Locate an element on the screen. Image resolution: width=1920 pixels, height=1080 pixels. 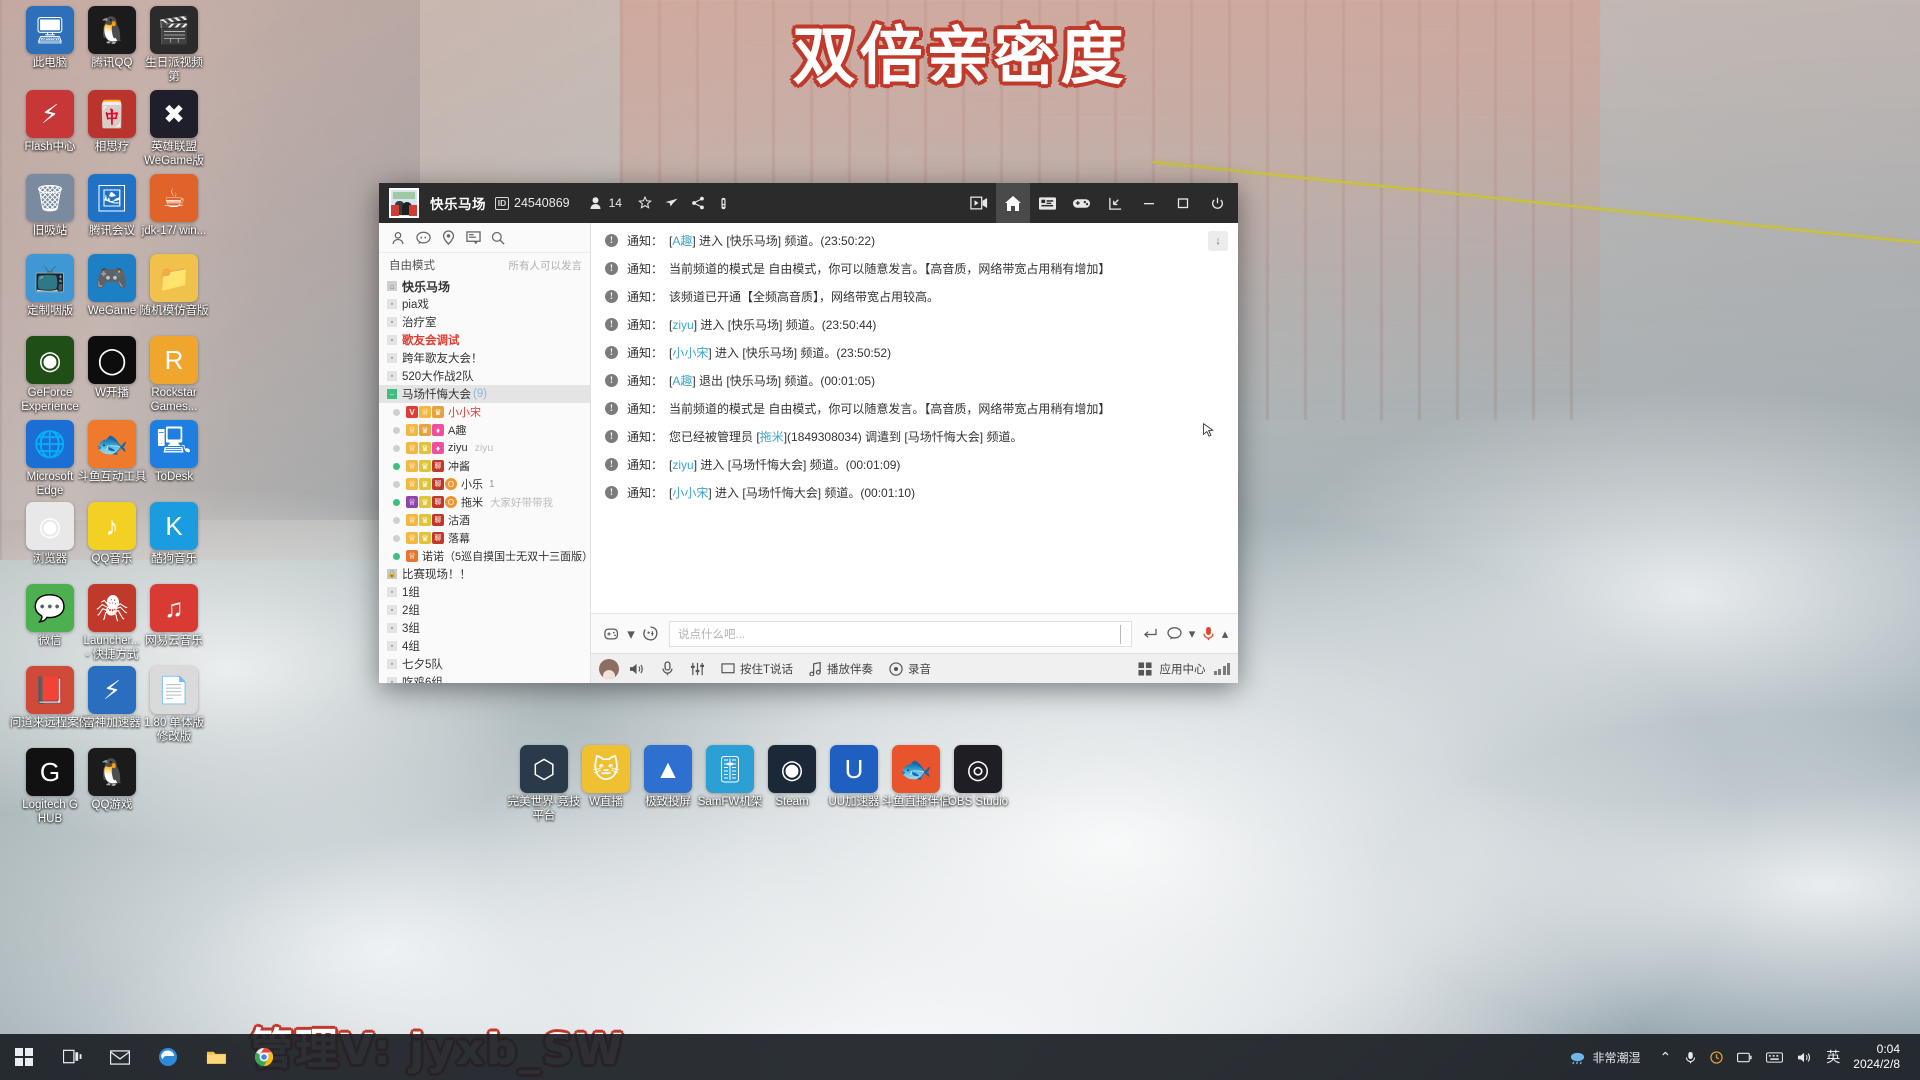
gamepad-icon is located at coordinates (1081, 203).